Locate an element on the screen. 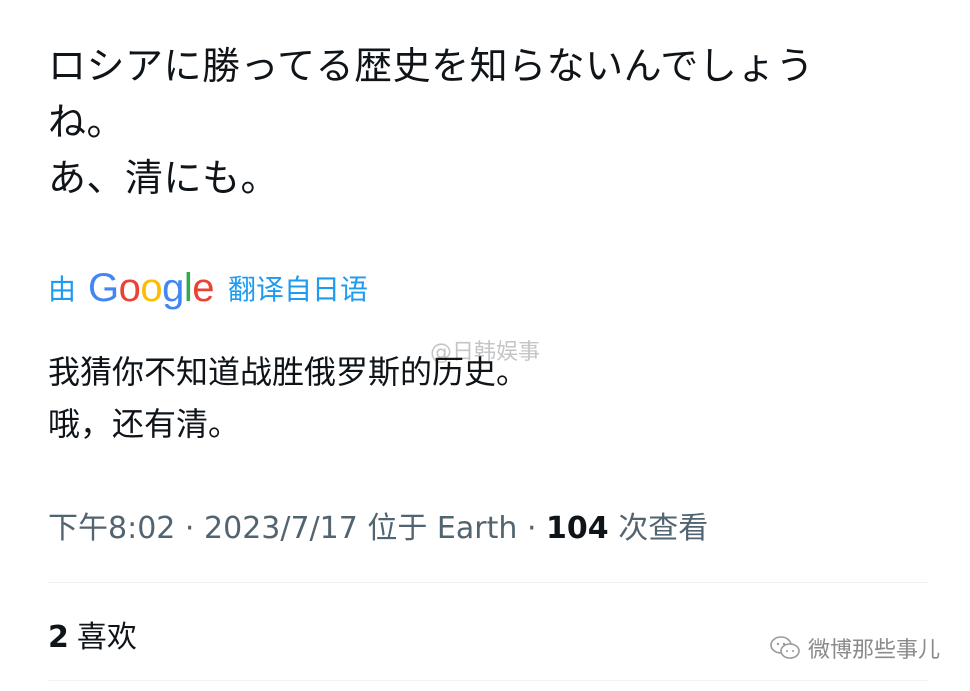 The image size is (970, 691). original-line: ロシアに勝ってる歴史を知らないんでしょう is located at coordinates (431, 66).